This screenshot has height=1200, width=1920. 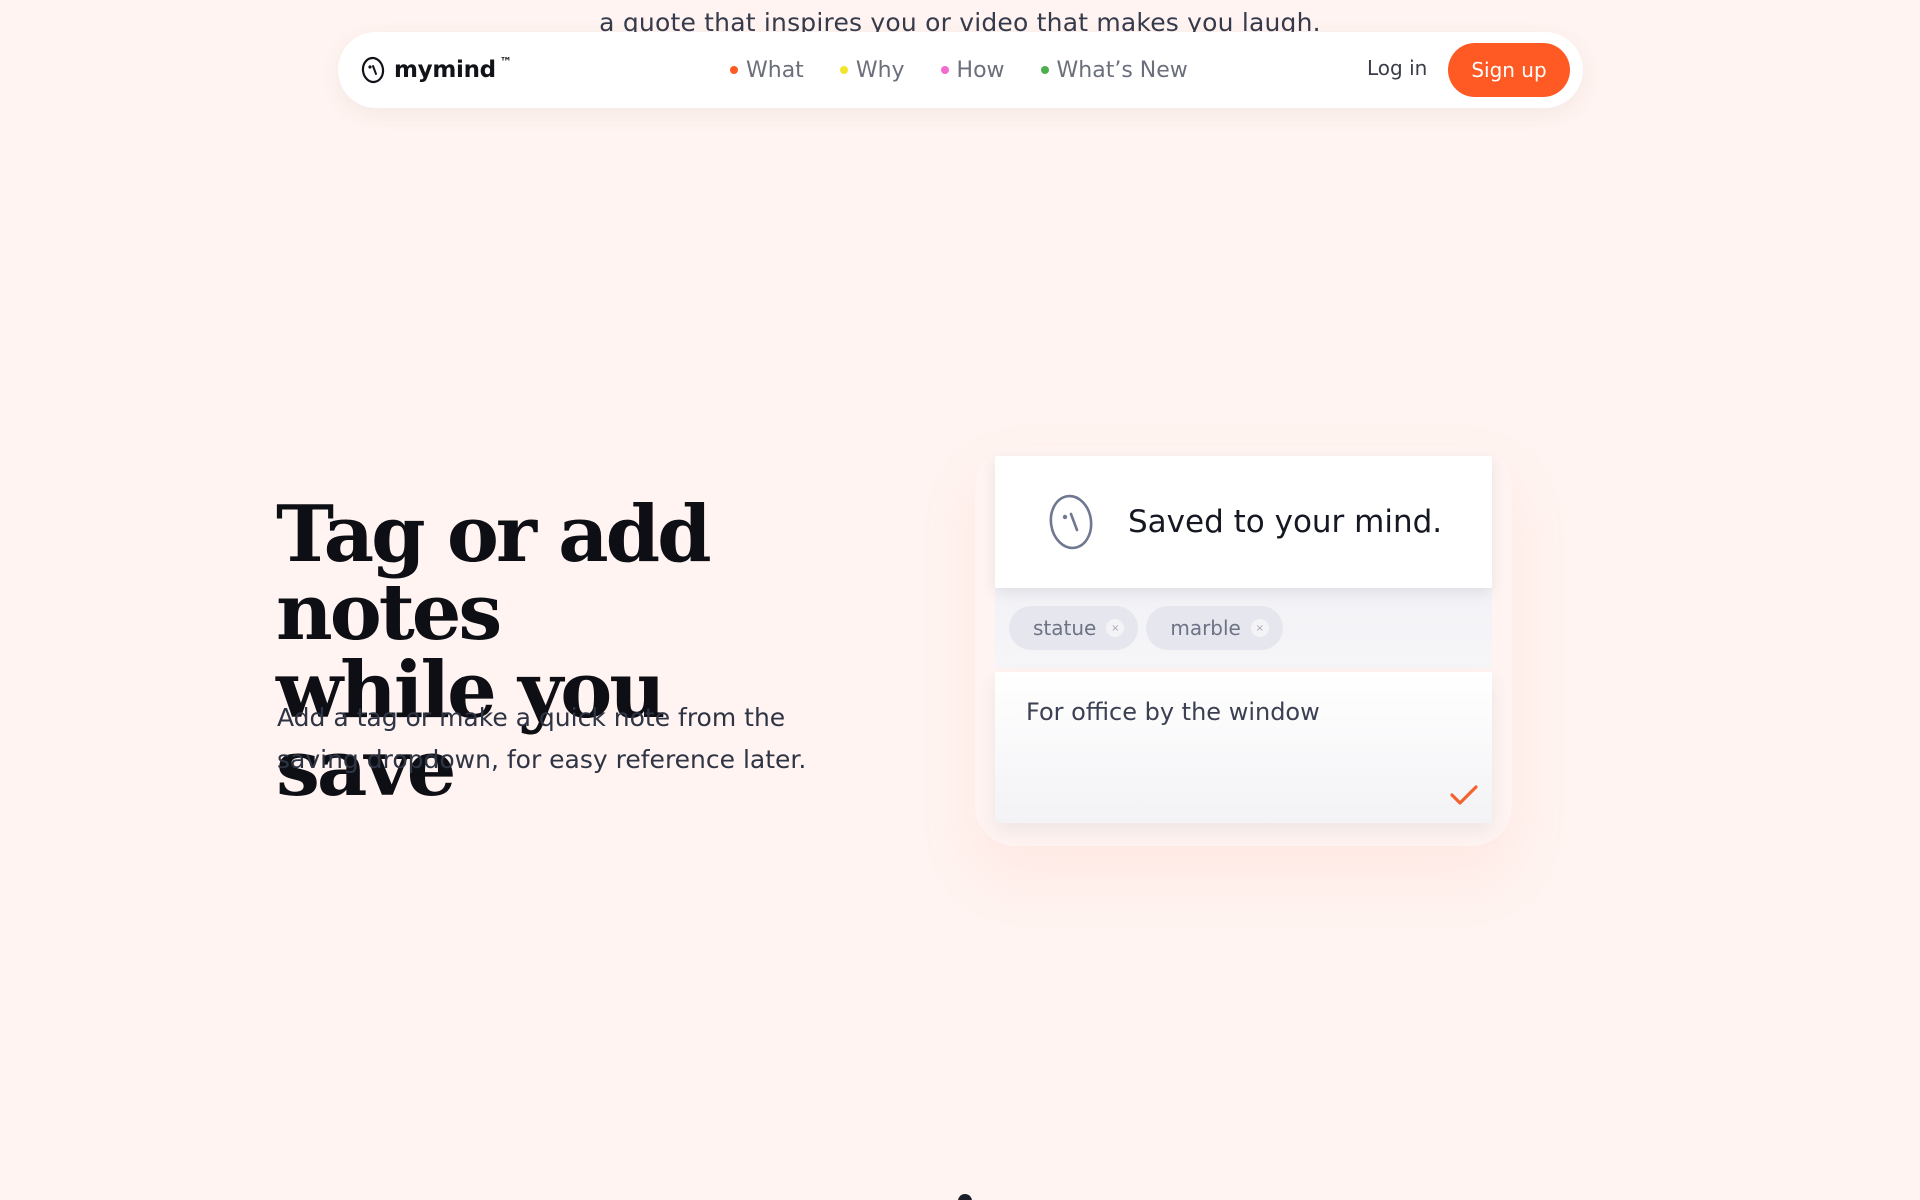 What do you see at coordinates (1464, 795) in the screenshot?
I see `check-icon` at bounding box center [1464, 795].